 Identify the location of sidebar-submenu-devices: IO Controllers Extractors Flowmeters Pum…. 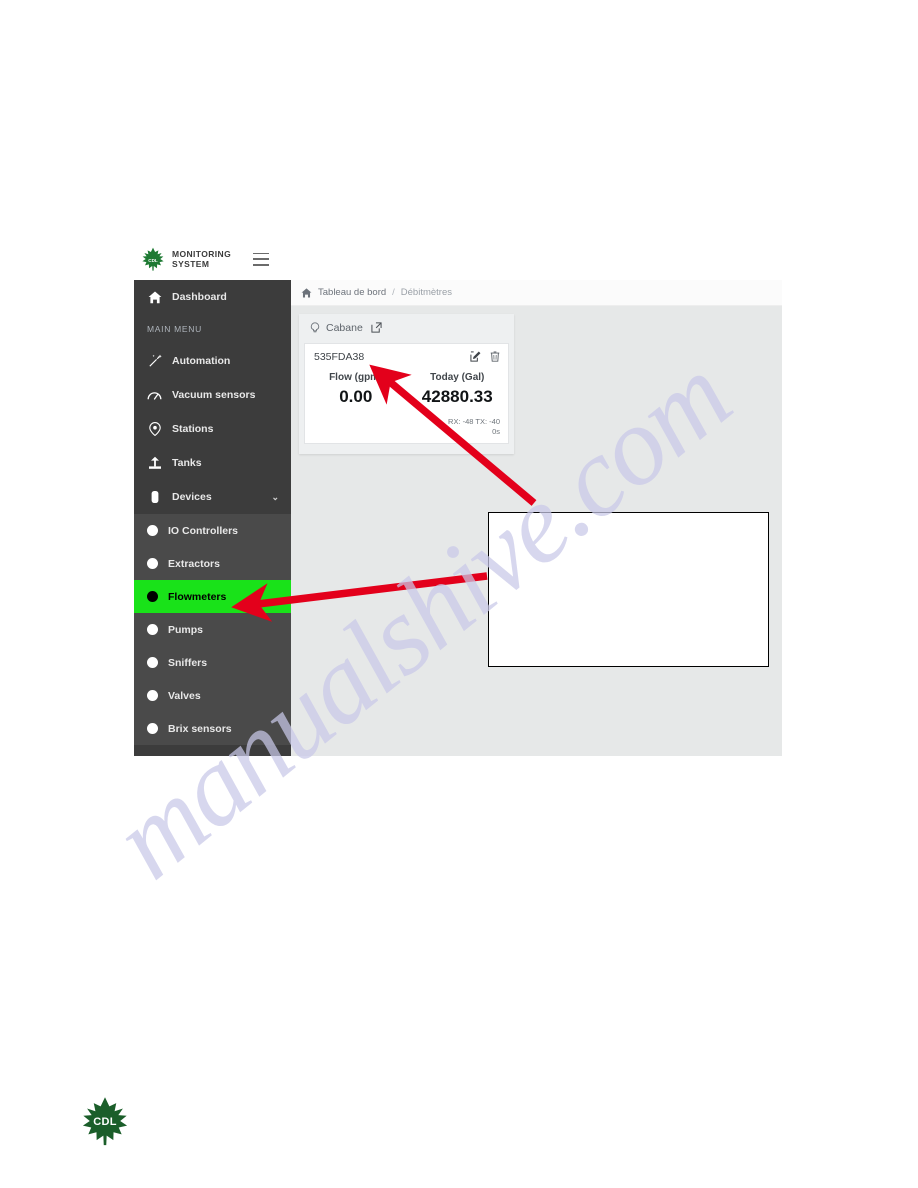
(212, 629).